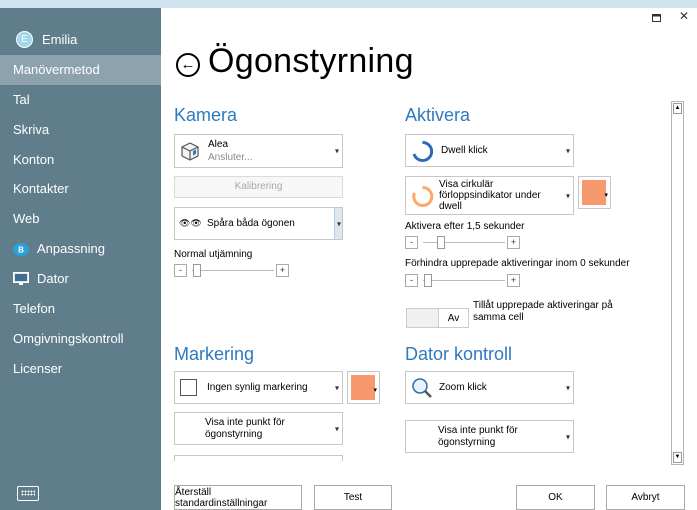  I want to click on aktivera-heading: Aktivera, so click(438, 115).